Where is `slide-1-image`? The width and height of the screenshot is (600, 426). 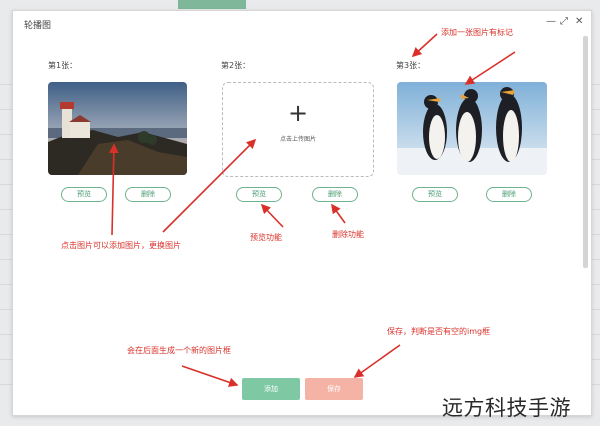 slide-1-image is located at coordinates (117, 128).